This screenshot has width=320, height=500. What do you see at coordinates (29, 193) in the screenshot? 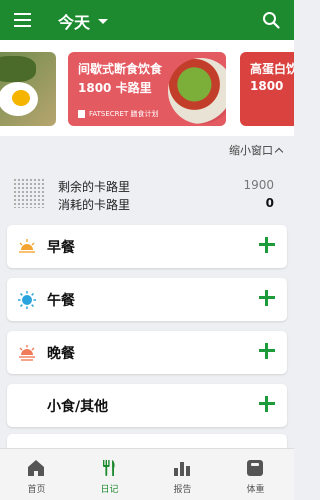
I see `dot-grid-icon` at bounding box center [29, 193].